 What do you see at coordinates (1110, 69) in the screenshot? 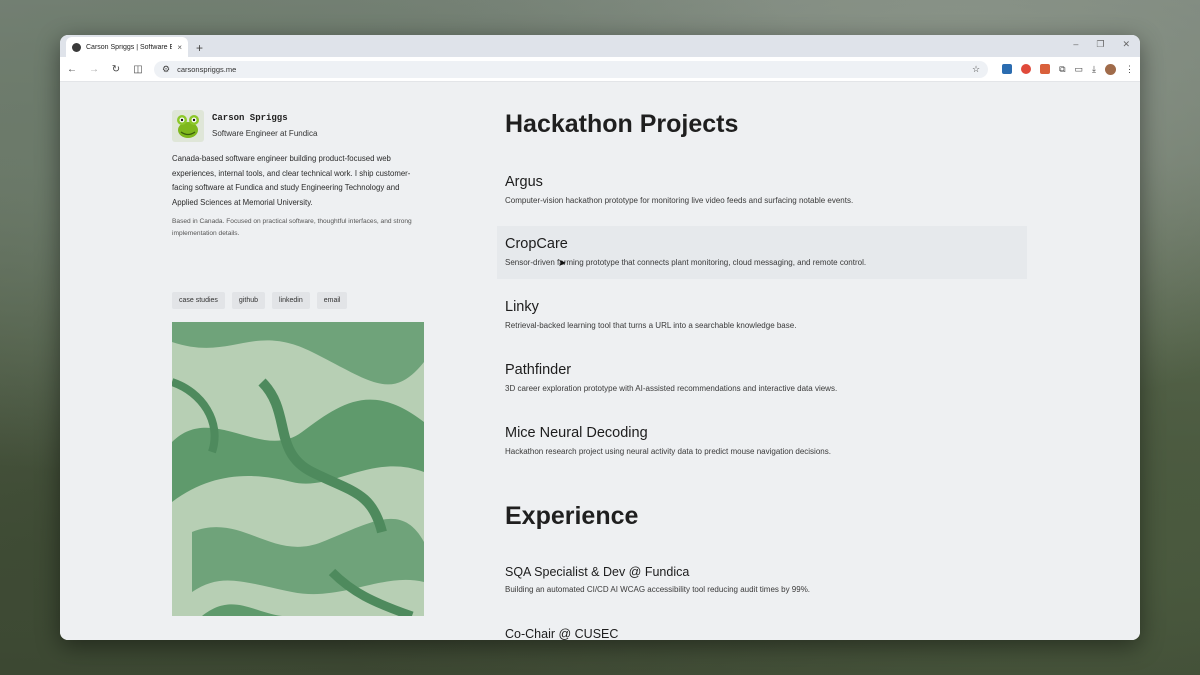
I see `profile-avatar-icon` at bounding box center [1110, 69].